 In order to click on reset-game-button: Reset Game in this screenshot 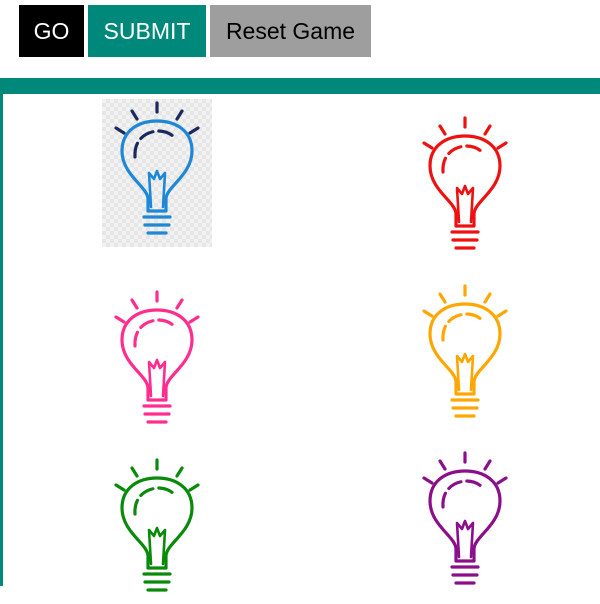, I will do `click(290, 31)`.